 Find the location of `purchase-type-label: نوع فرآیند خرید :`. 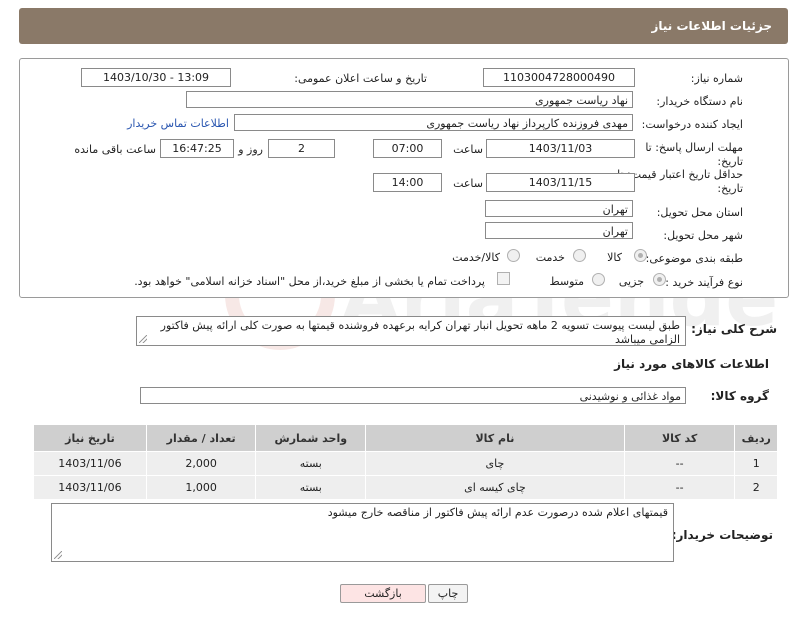

purchase-type-label: نوع فرآیند خرید : is located at coordinates (704, 282).